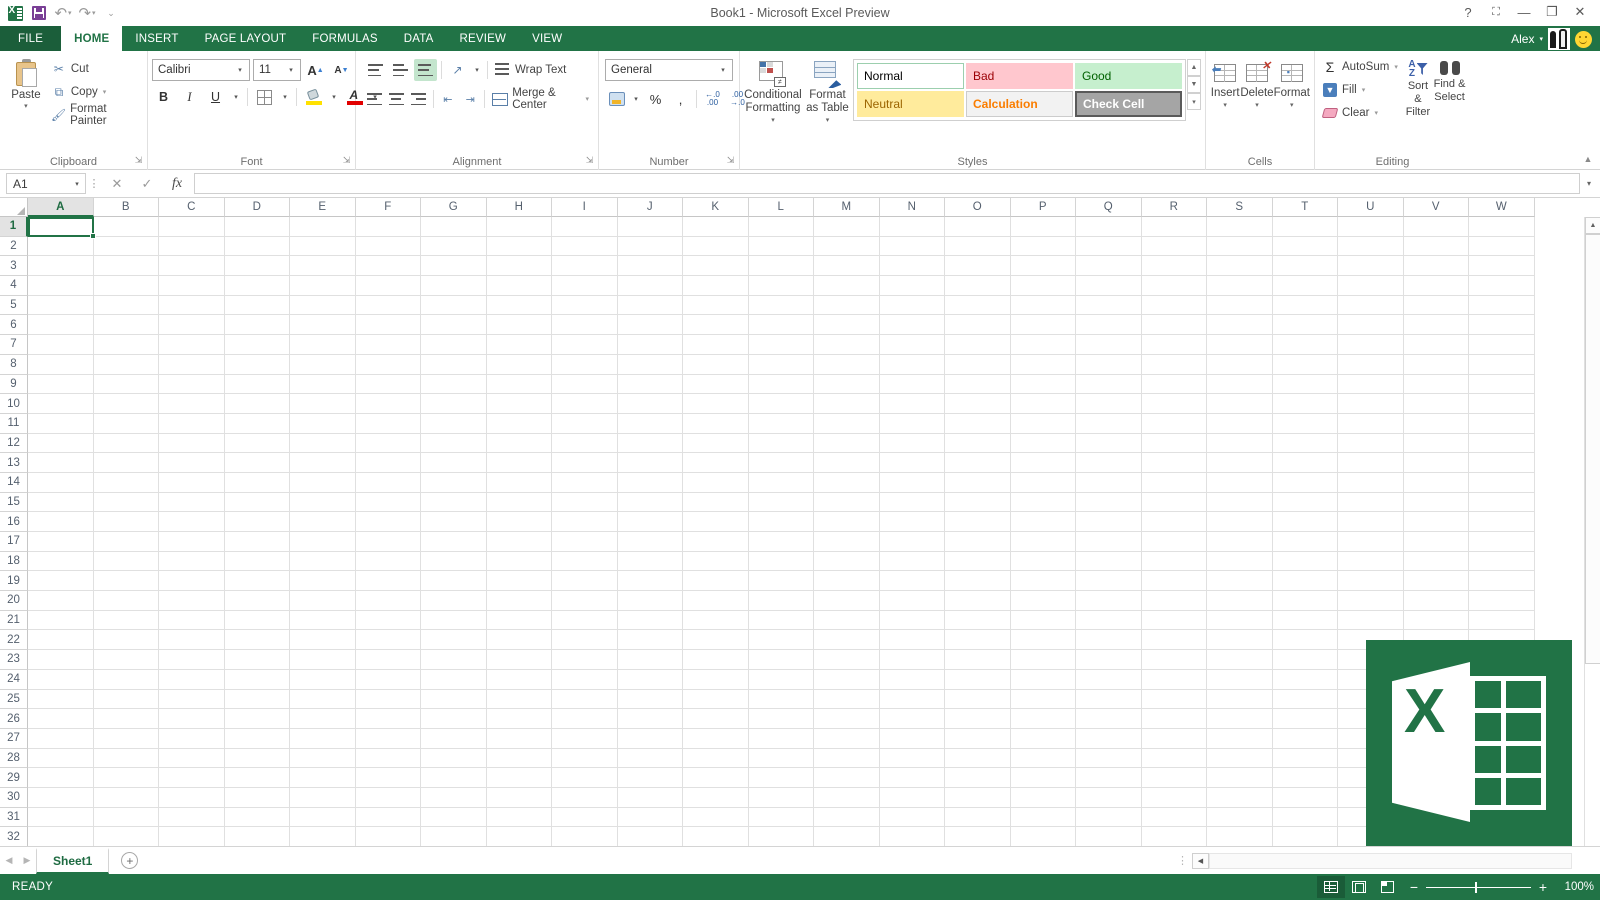 The height and width of the screenshot is (900, 1600). Describe the element at coordinates (257, 364) in the screenshot. I see `cell-D8` at that location.